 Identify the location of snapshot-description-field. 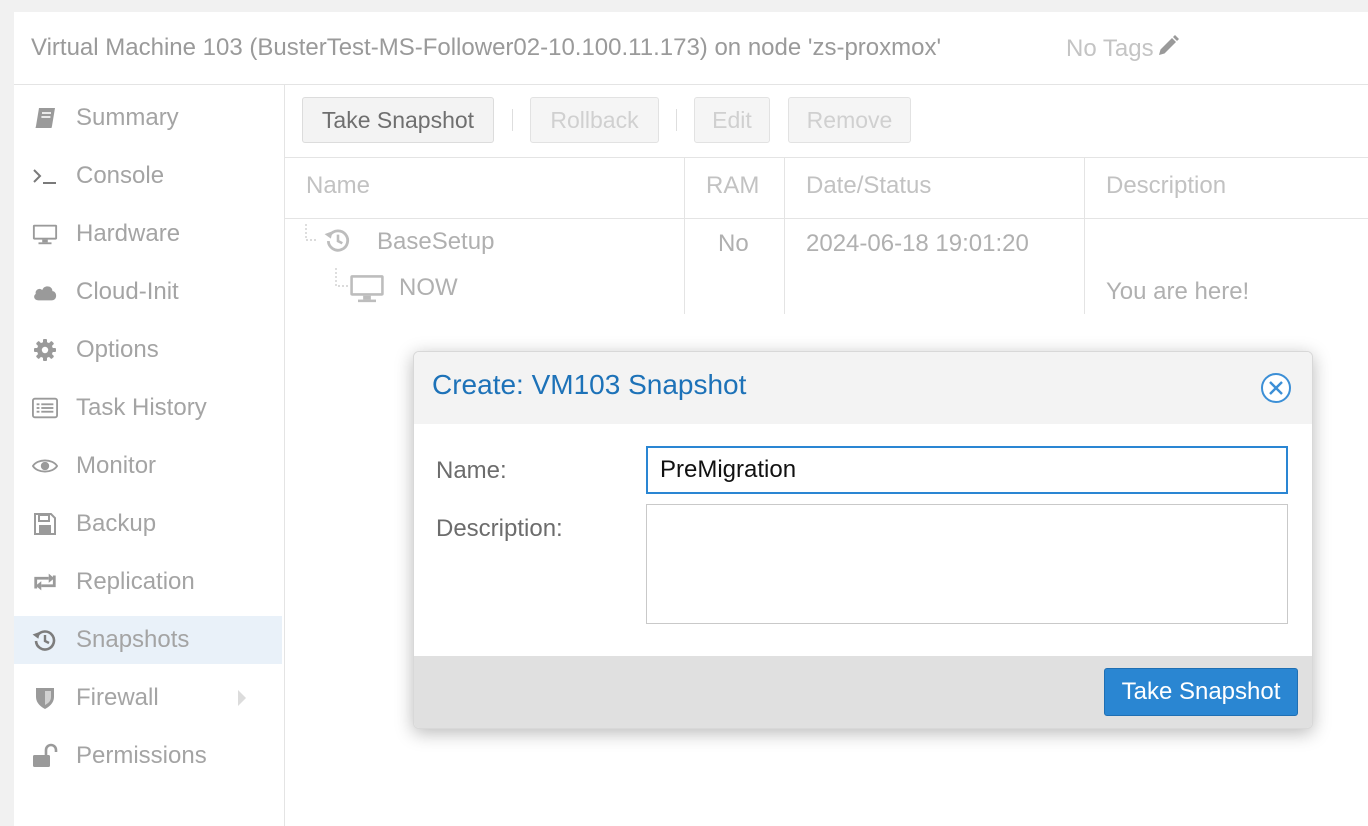
(967, 564).